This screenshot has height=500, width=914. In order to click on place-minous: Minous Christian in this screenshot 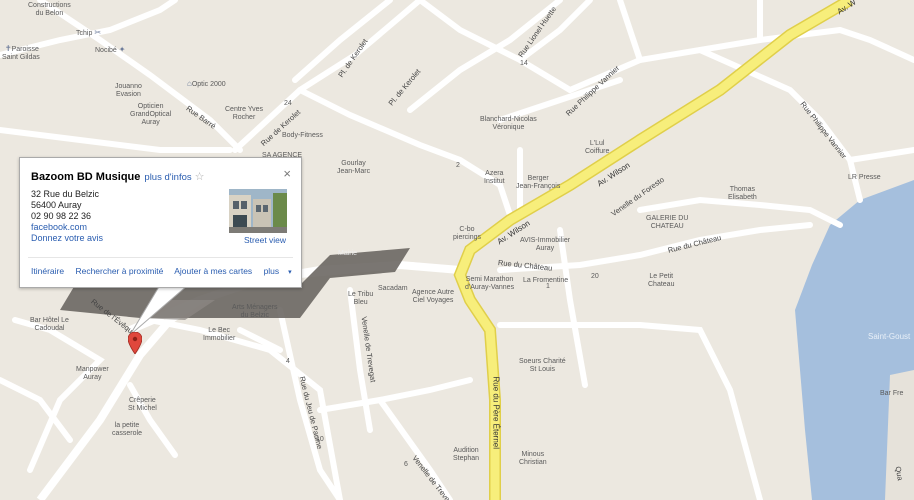, I will do `click(533, 459)`.